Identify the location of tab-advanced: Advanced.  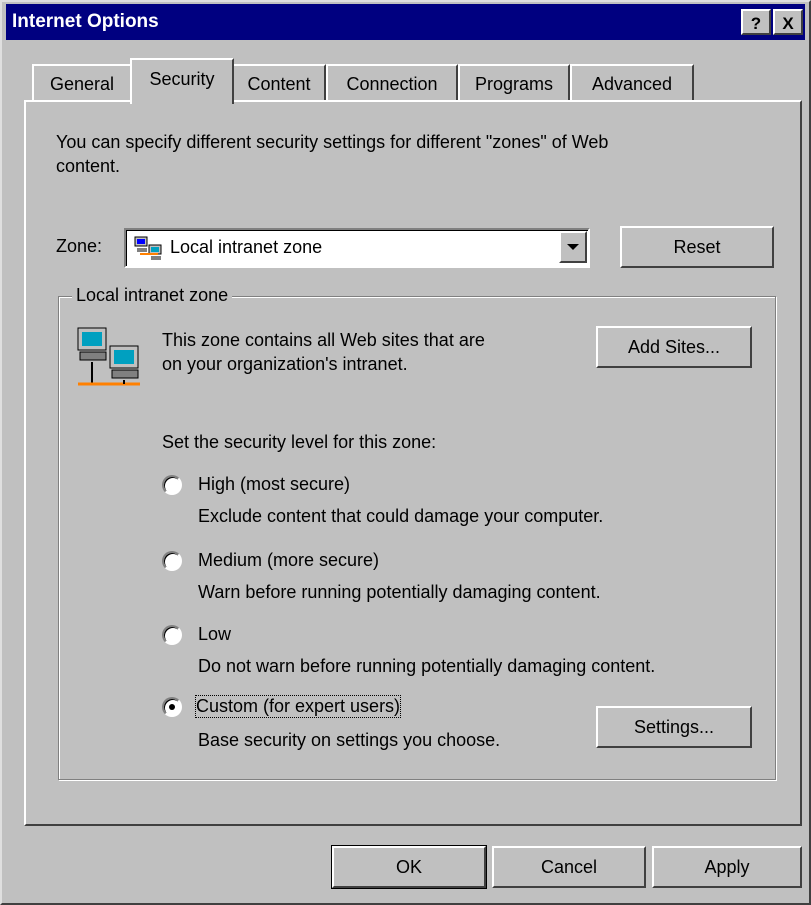
(632, 83).